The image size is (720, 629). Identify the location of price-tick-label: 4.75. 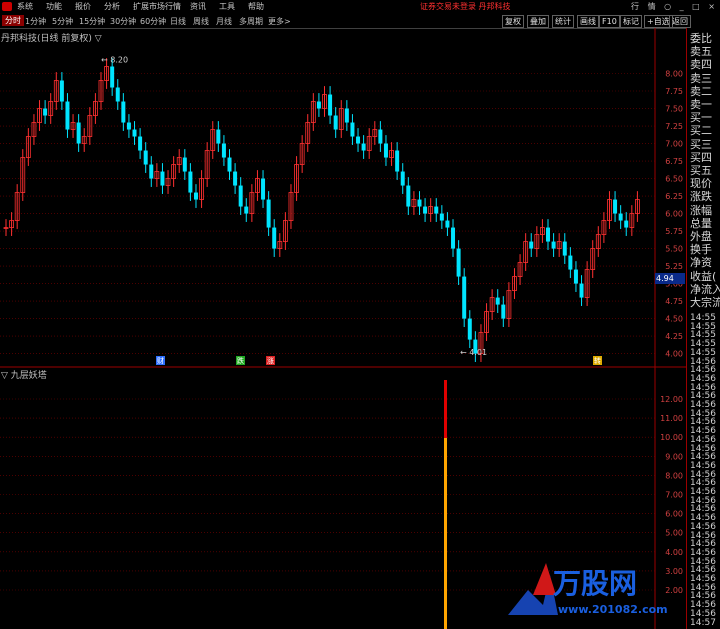
(674, 301).